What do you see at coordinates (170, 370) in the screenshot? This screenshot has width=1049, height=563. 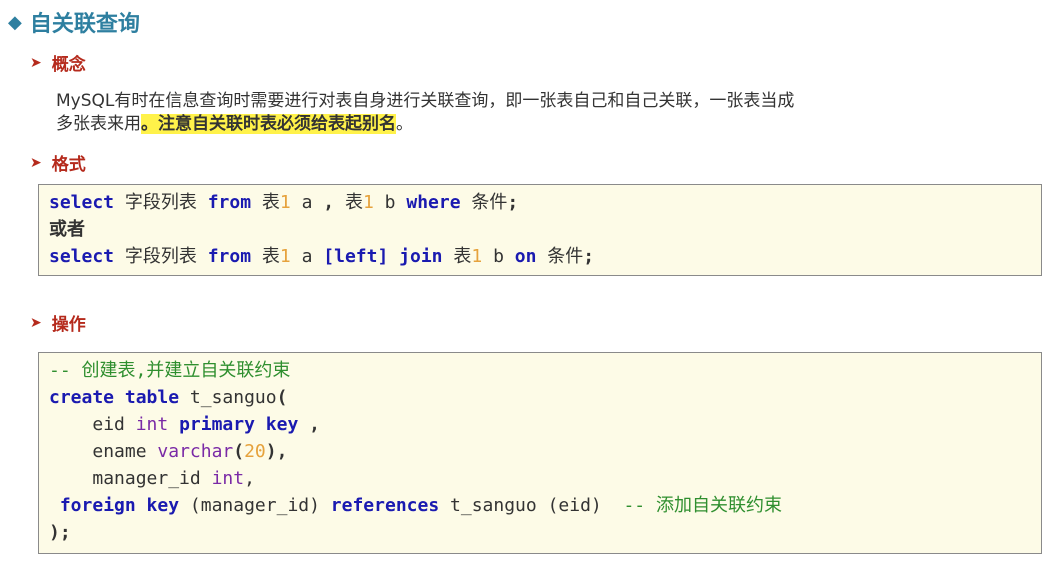 I see `comment-create: -- 创建表,并建立自关联约束` at bounding box center [170, 370].